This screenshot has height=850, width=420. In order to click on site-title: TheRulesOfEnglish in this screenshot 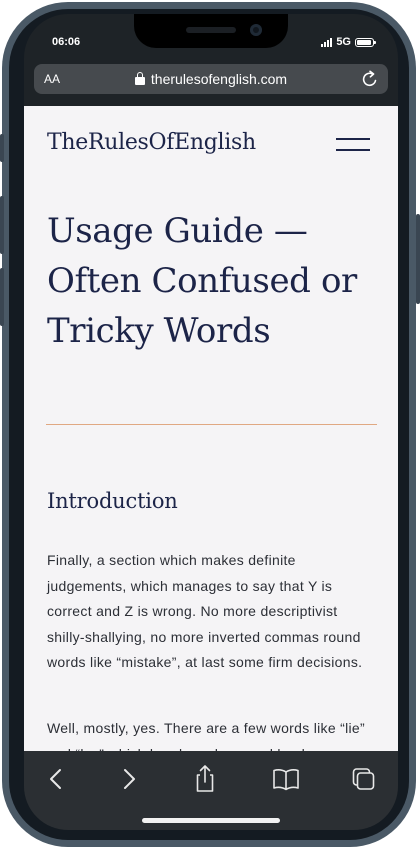, I will do `click(151, 142)`.